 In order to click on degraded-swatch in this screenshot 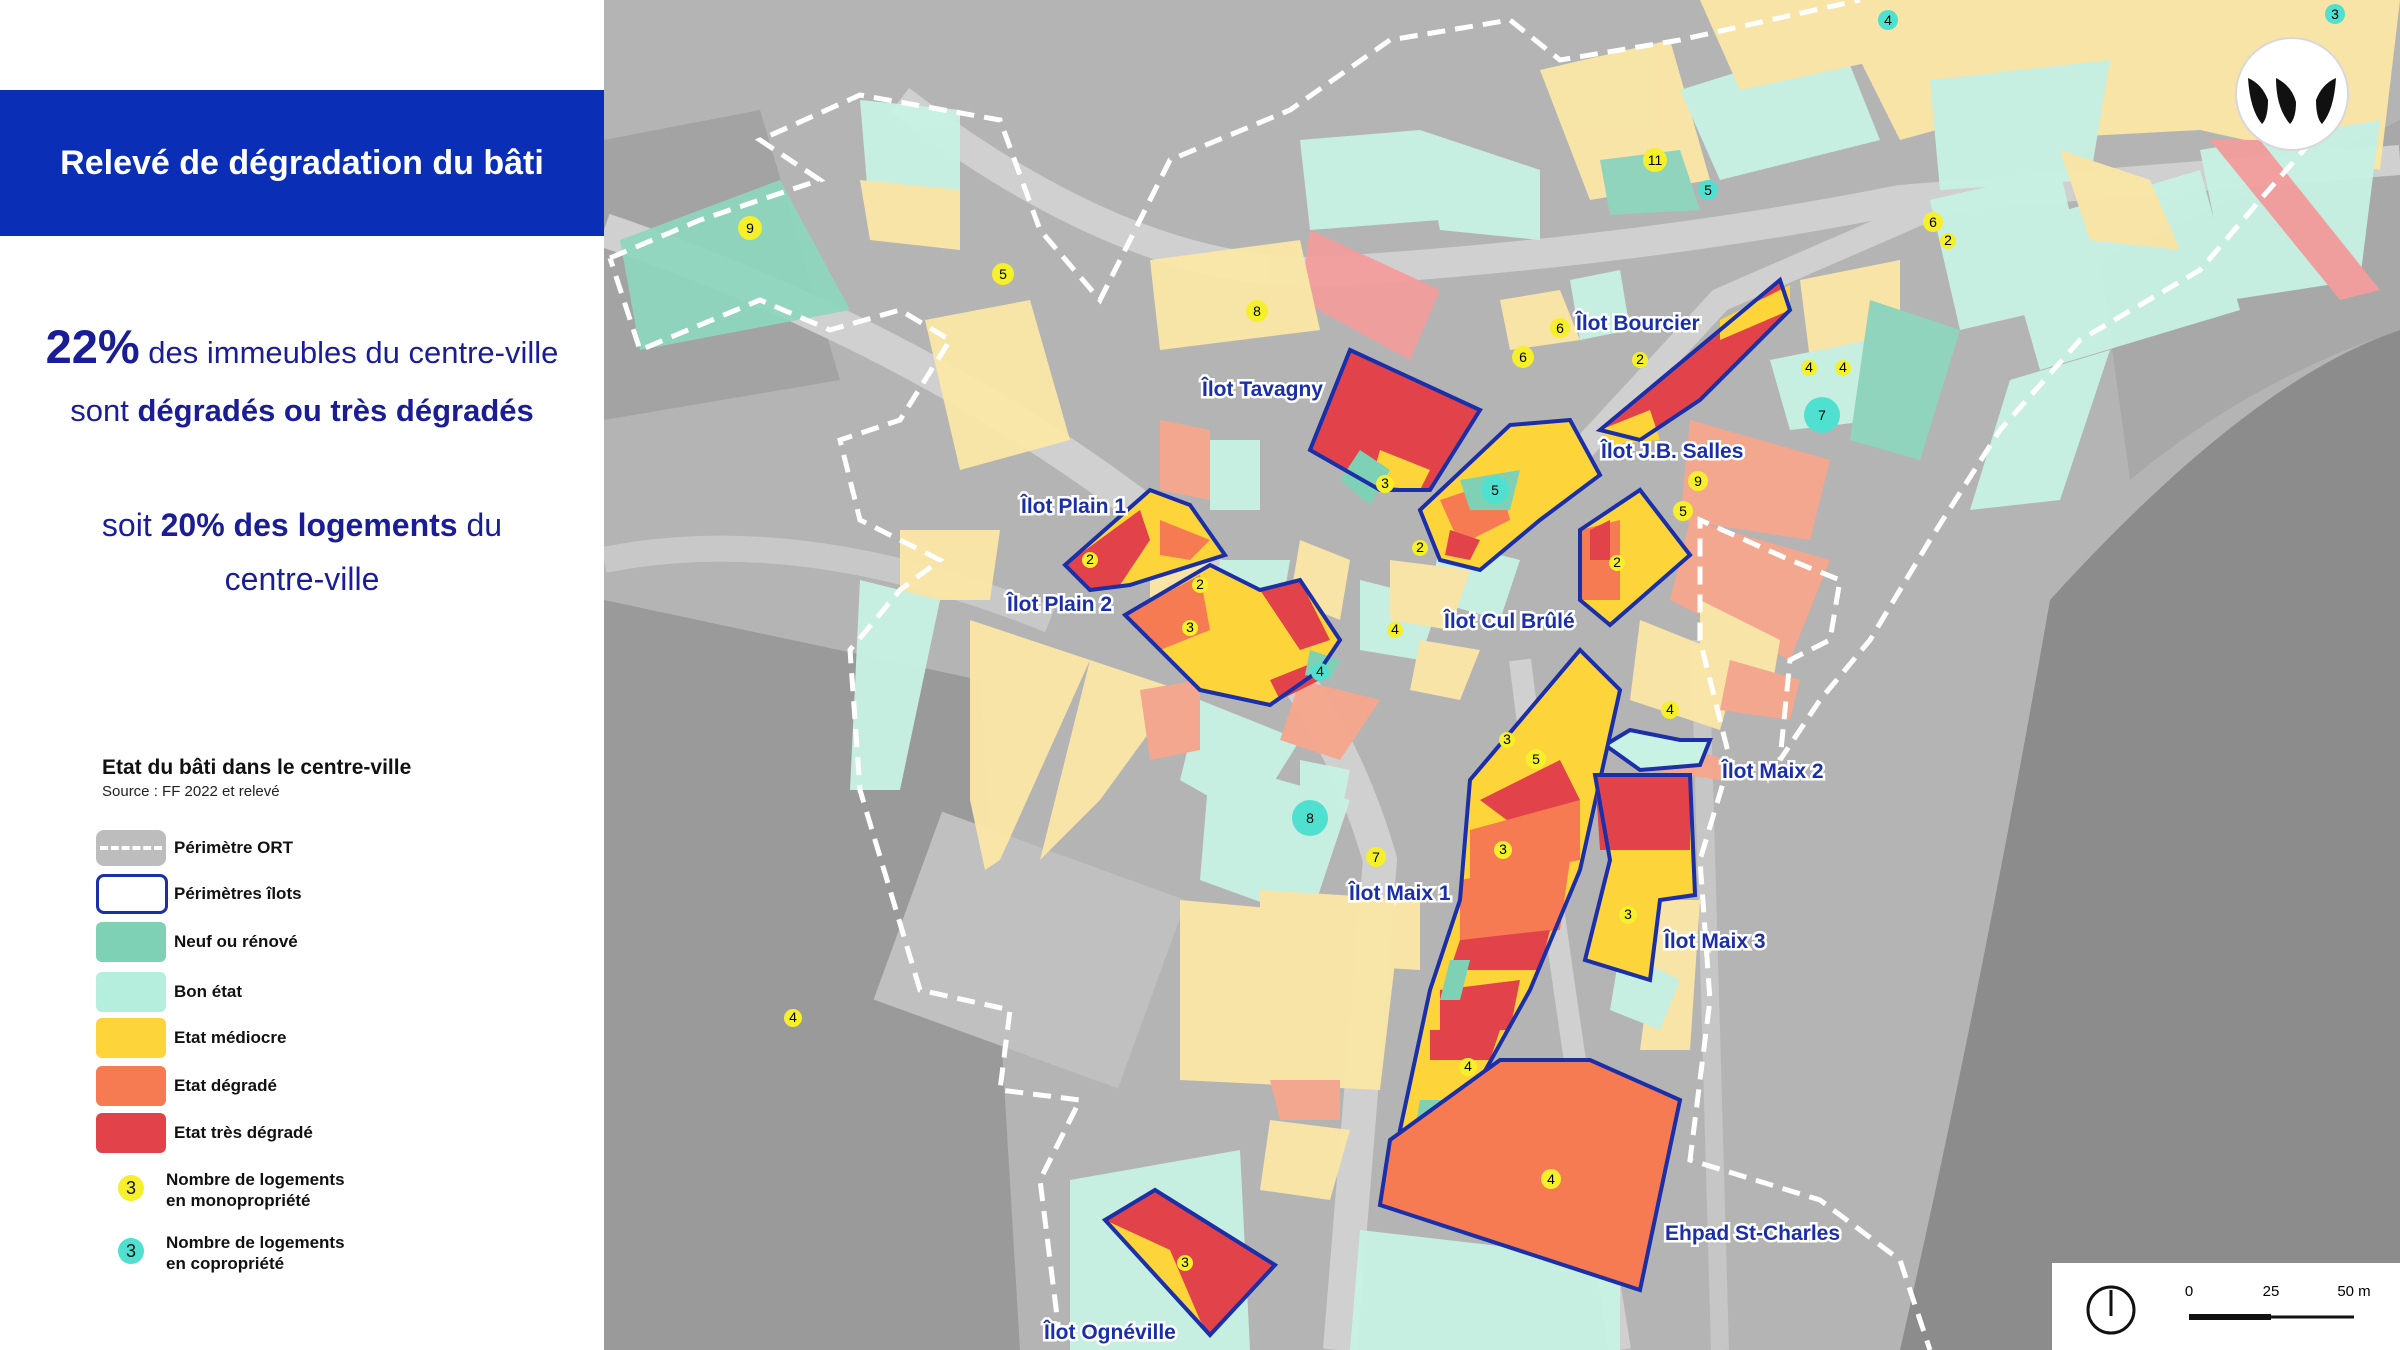, I will do `click(131, 1086)`.